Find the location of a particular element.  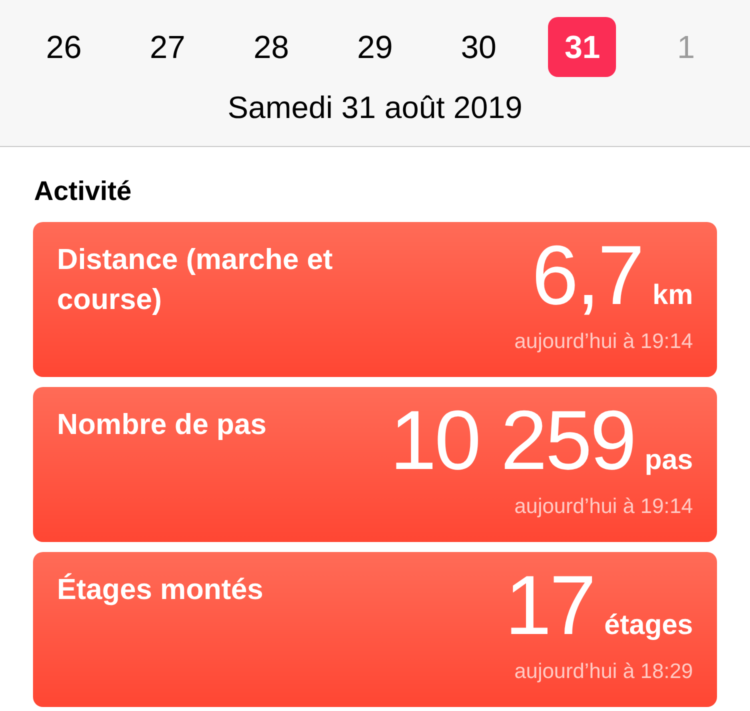

day-button: 29 is located at coordinates (374, 47).